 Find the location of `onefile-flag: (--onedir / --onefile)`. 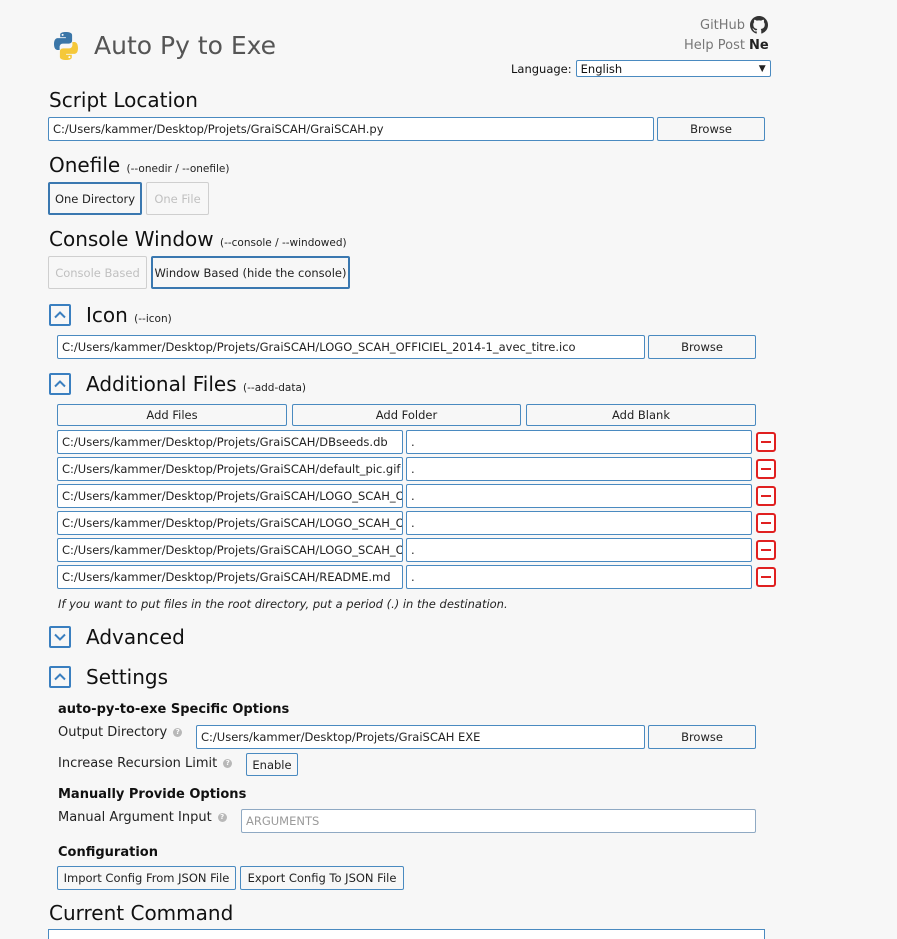

onefile-flag: (--onedir / --onefile) is located at coordinates (178, 169).